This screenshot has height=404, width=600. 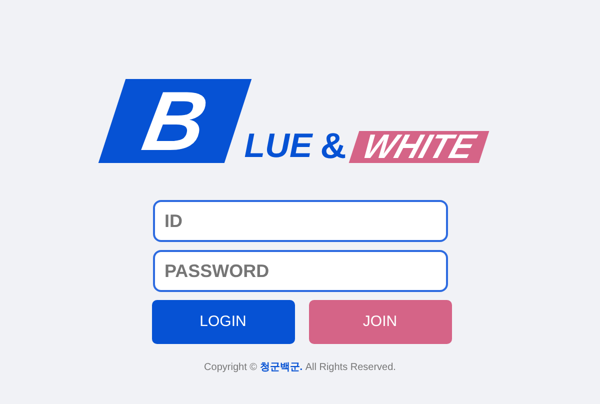 What do you see at coordinates (333, 146) in the screenshot?
I see `logo-ampersand: &` at bounding box center [333, 146].